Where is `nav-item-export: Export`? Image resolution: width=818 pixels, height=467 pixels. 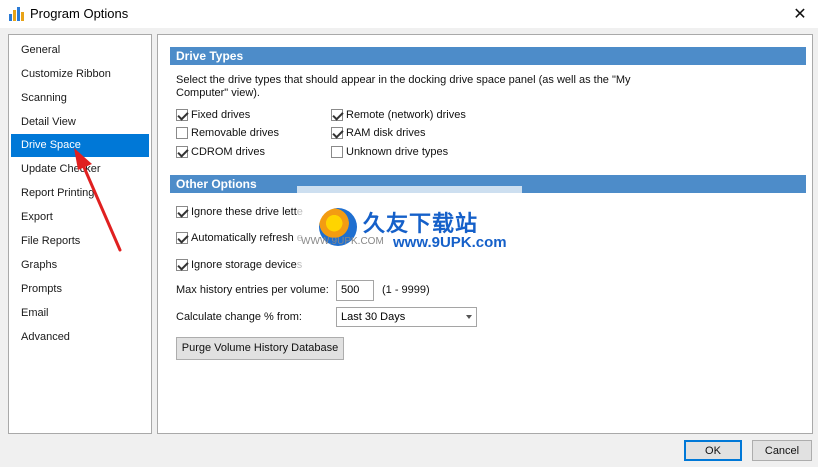
nav-item-export: Export is located at coordinates (80, 217).